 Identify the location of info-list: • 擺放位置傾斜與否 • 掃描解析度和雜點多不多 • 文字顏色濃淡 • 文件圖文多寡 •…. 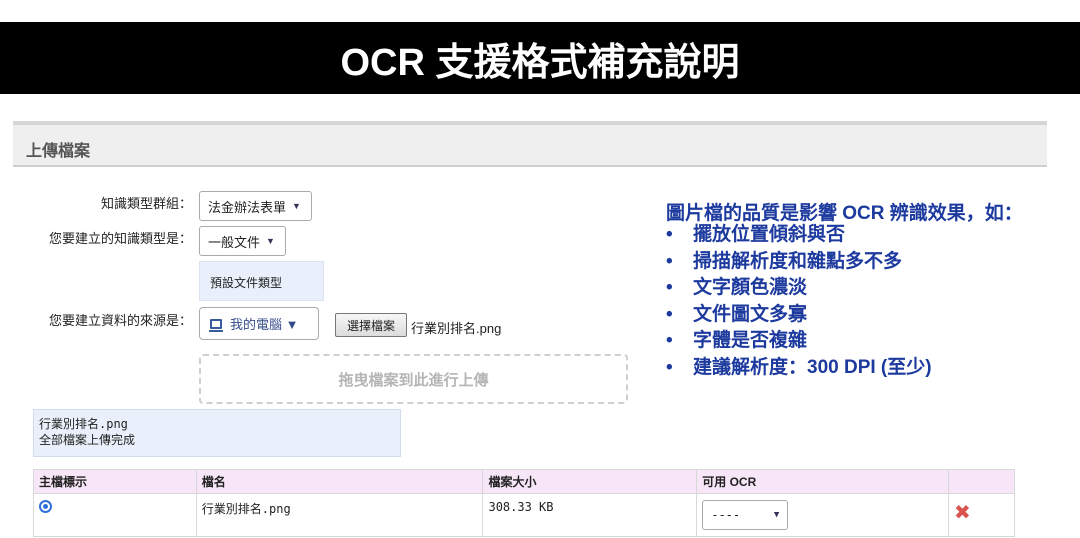
(799, 301).